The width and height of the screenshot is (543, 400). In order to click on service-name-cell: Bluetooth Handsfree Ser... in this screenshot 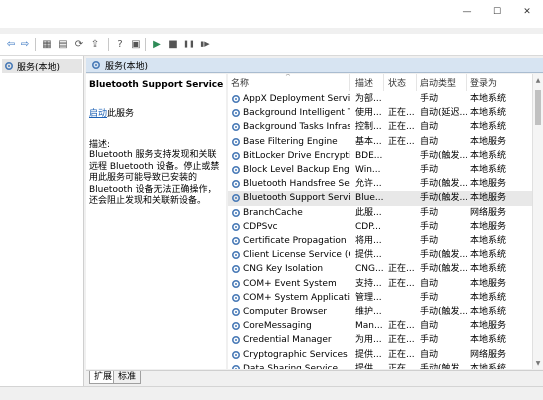, I will do `click(290, 184)`.